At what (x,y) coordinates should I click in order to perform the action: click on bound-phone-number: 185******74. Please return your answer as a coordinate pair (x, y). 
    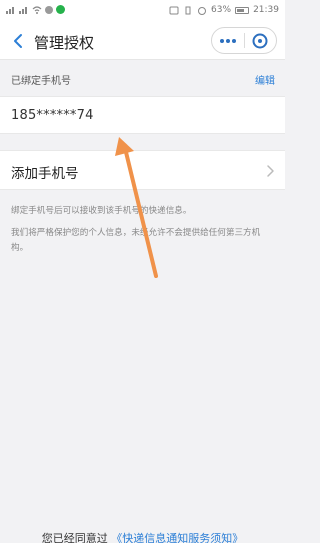
    Looking at the image, I should click on (52, 115).